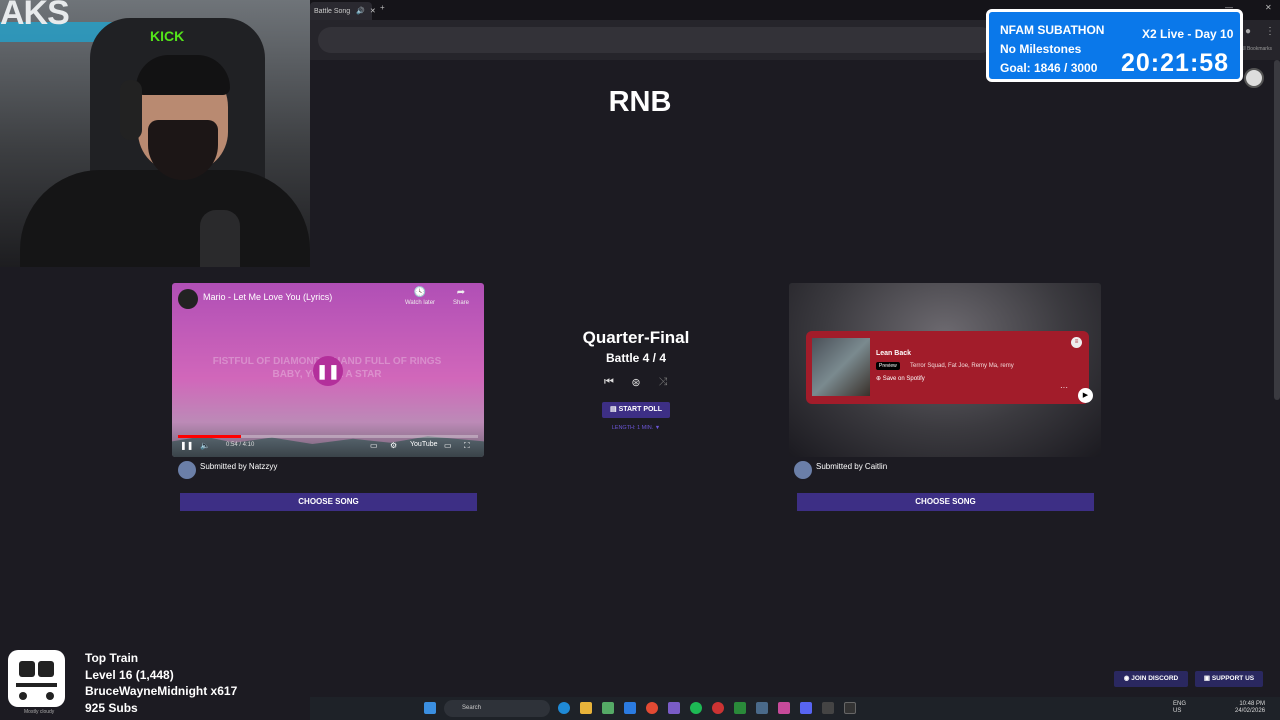  What do you see at coordinates (636, 383) in the screenshot?
I see `download-icon: ⊛` at bounding box center [636, 383].